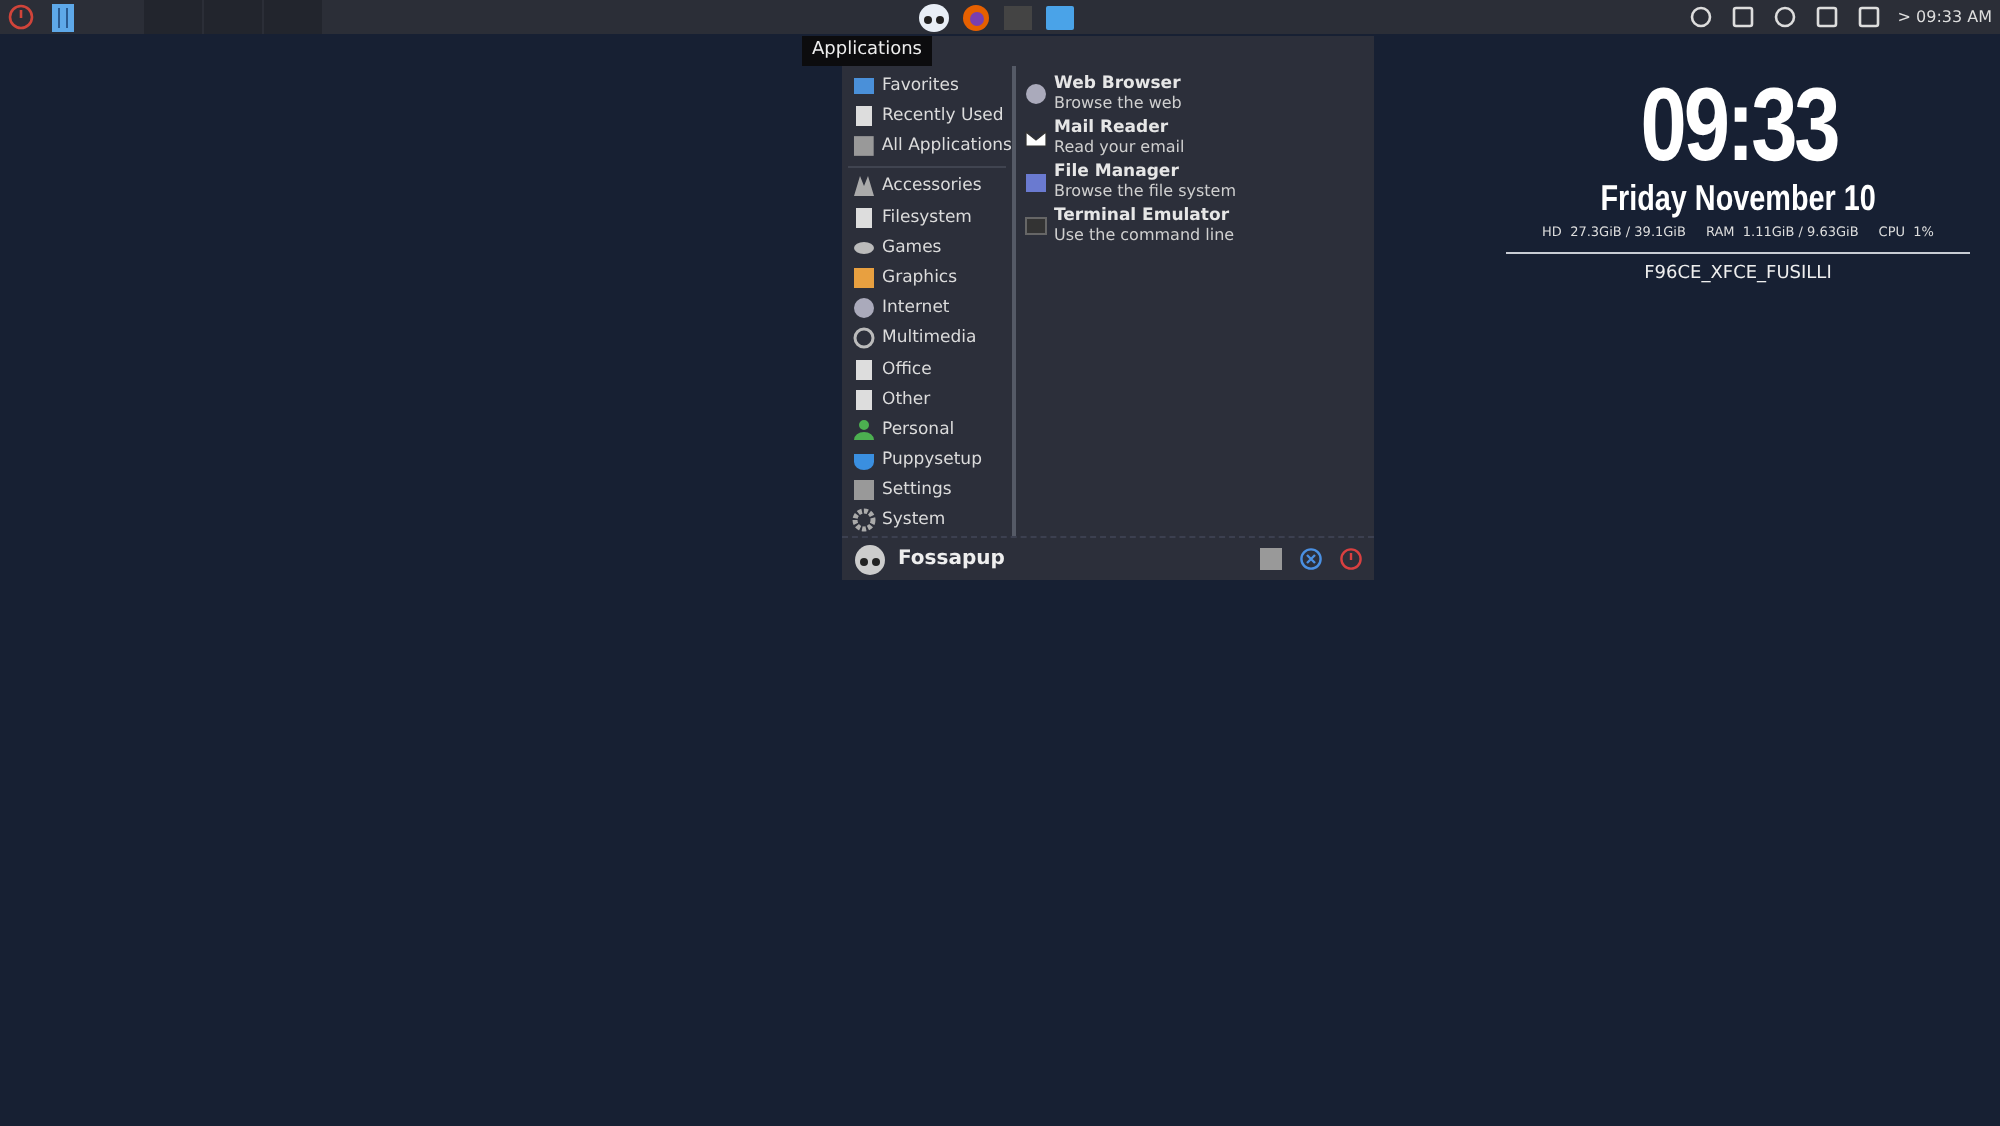  Describe the element at coordinates (1119, 148) in the screenshot. I see `app-description: Read your email` at that location.